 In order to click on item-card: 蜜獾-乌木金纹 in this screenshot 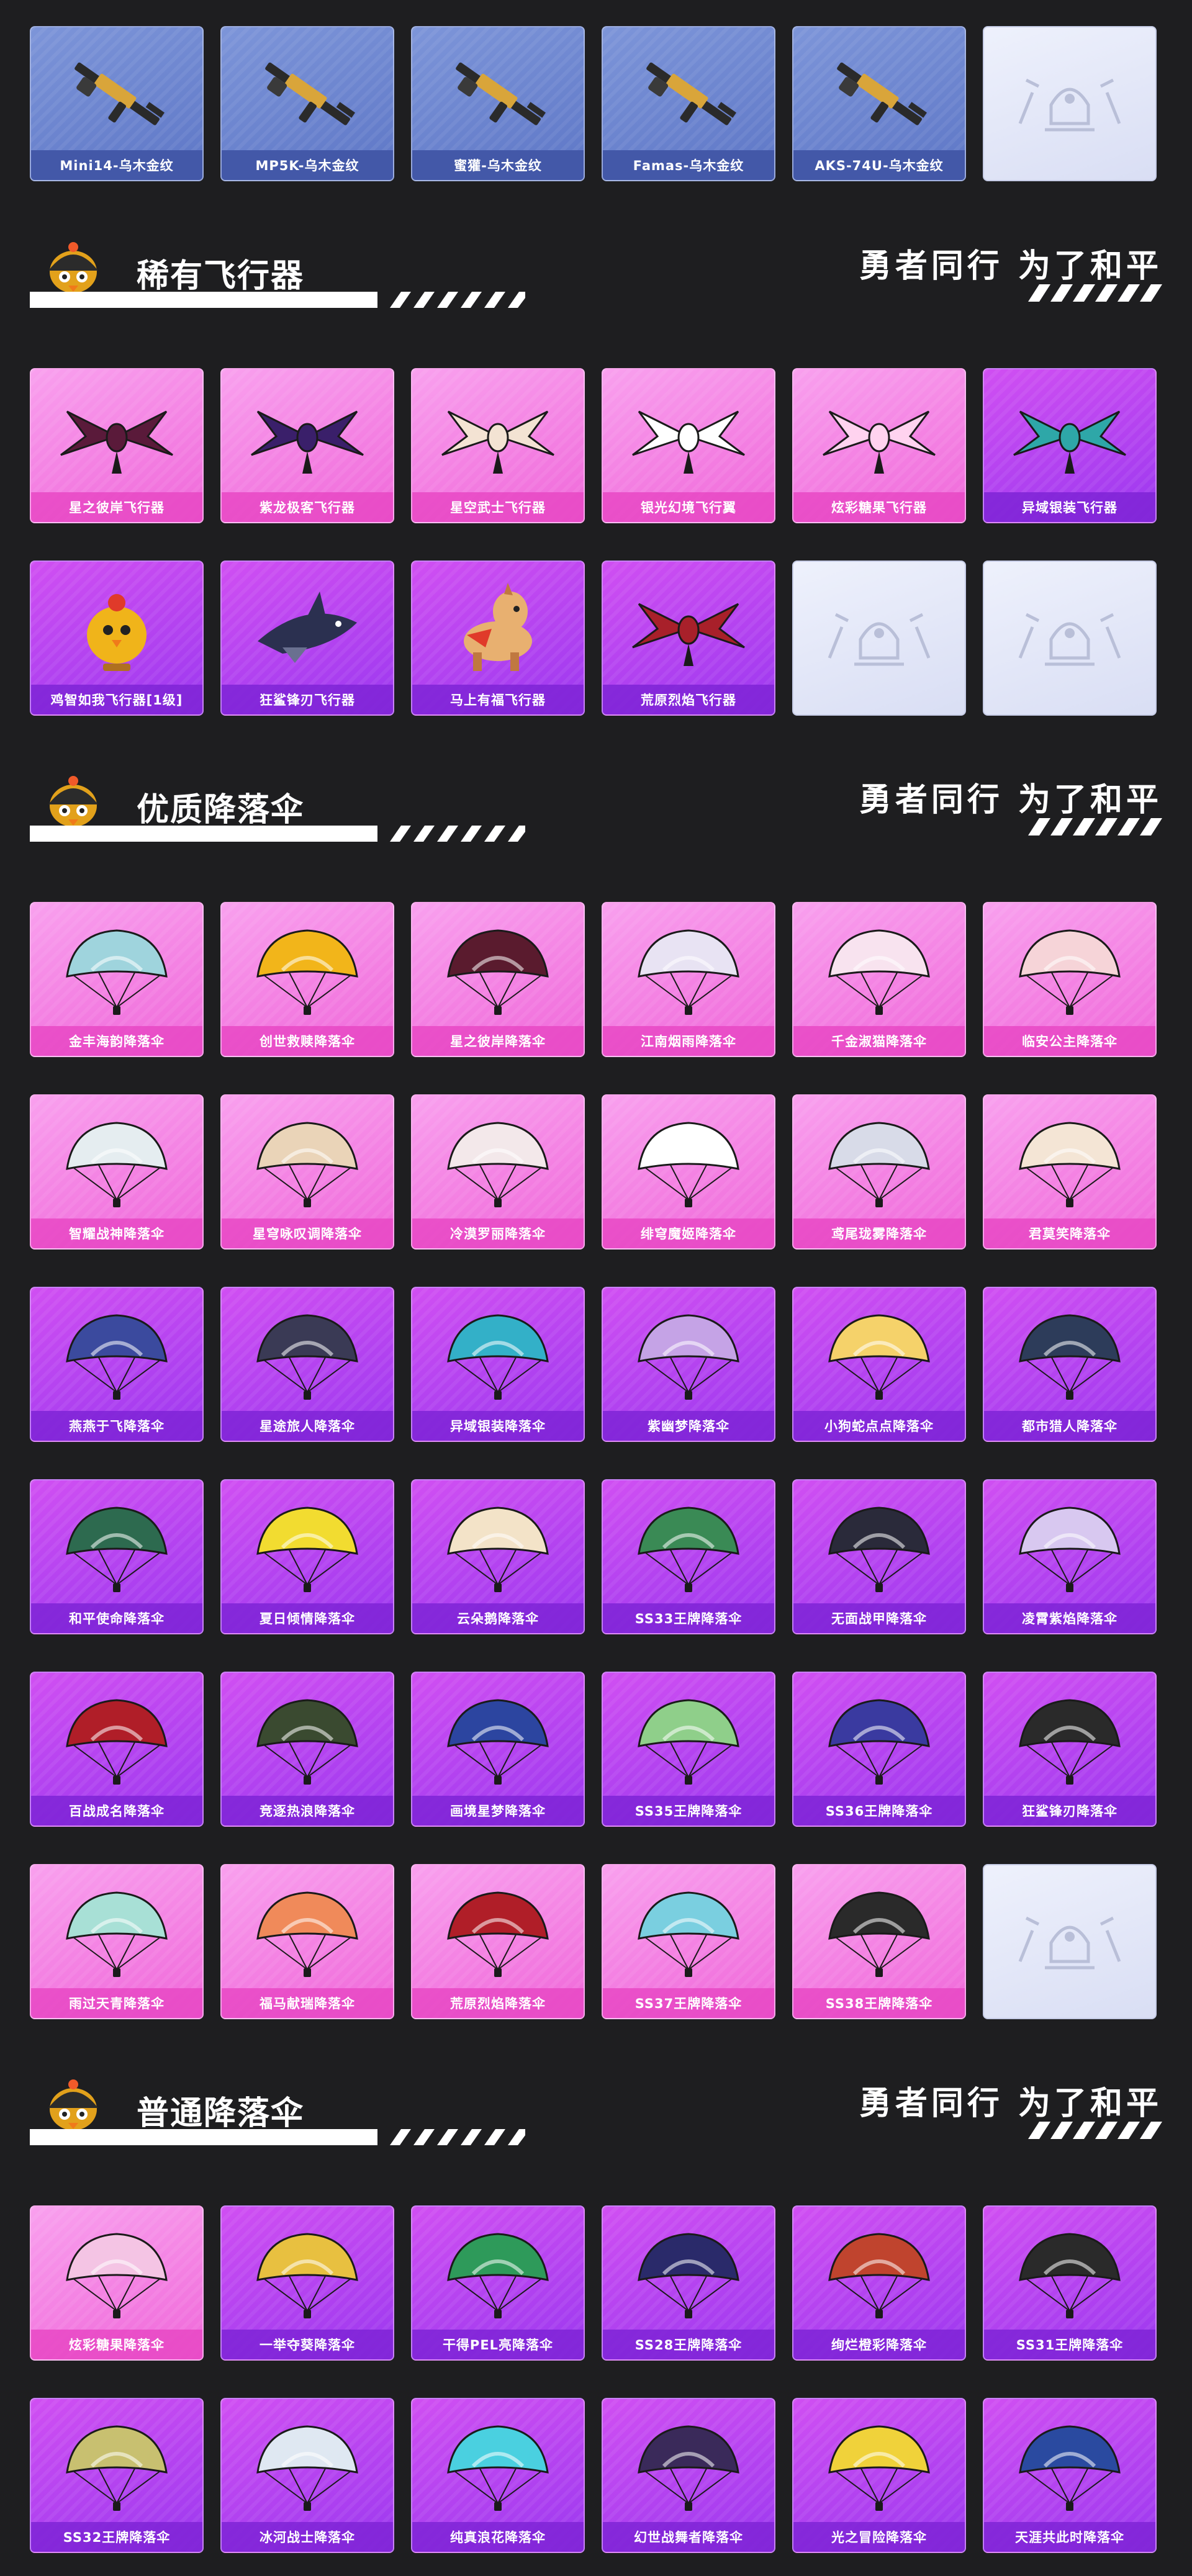, I will do `click(498, 103)`.